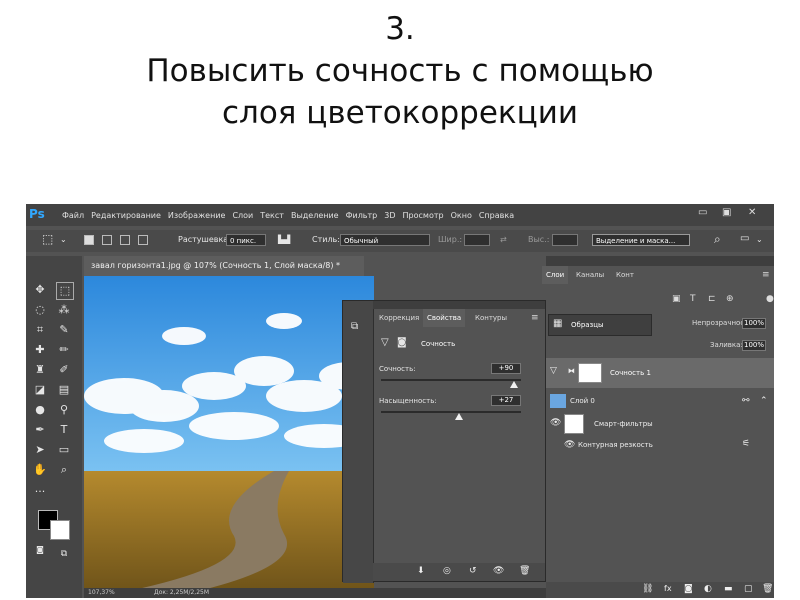 The height and width of the screenshot is (600, 800). Describe the element at coordinates (730, 299) in the screenshot. I see `filter-smart-icon: ⊕` at that location.